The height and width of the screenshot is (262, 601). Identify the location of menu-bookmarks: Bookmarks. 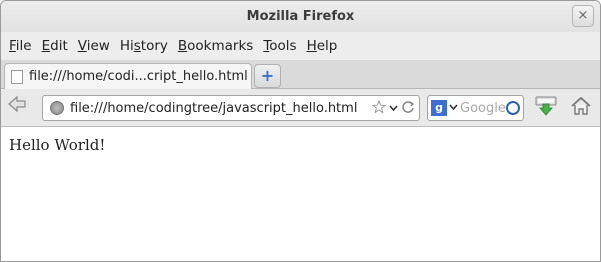
(215, 46).